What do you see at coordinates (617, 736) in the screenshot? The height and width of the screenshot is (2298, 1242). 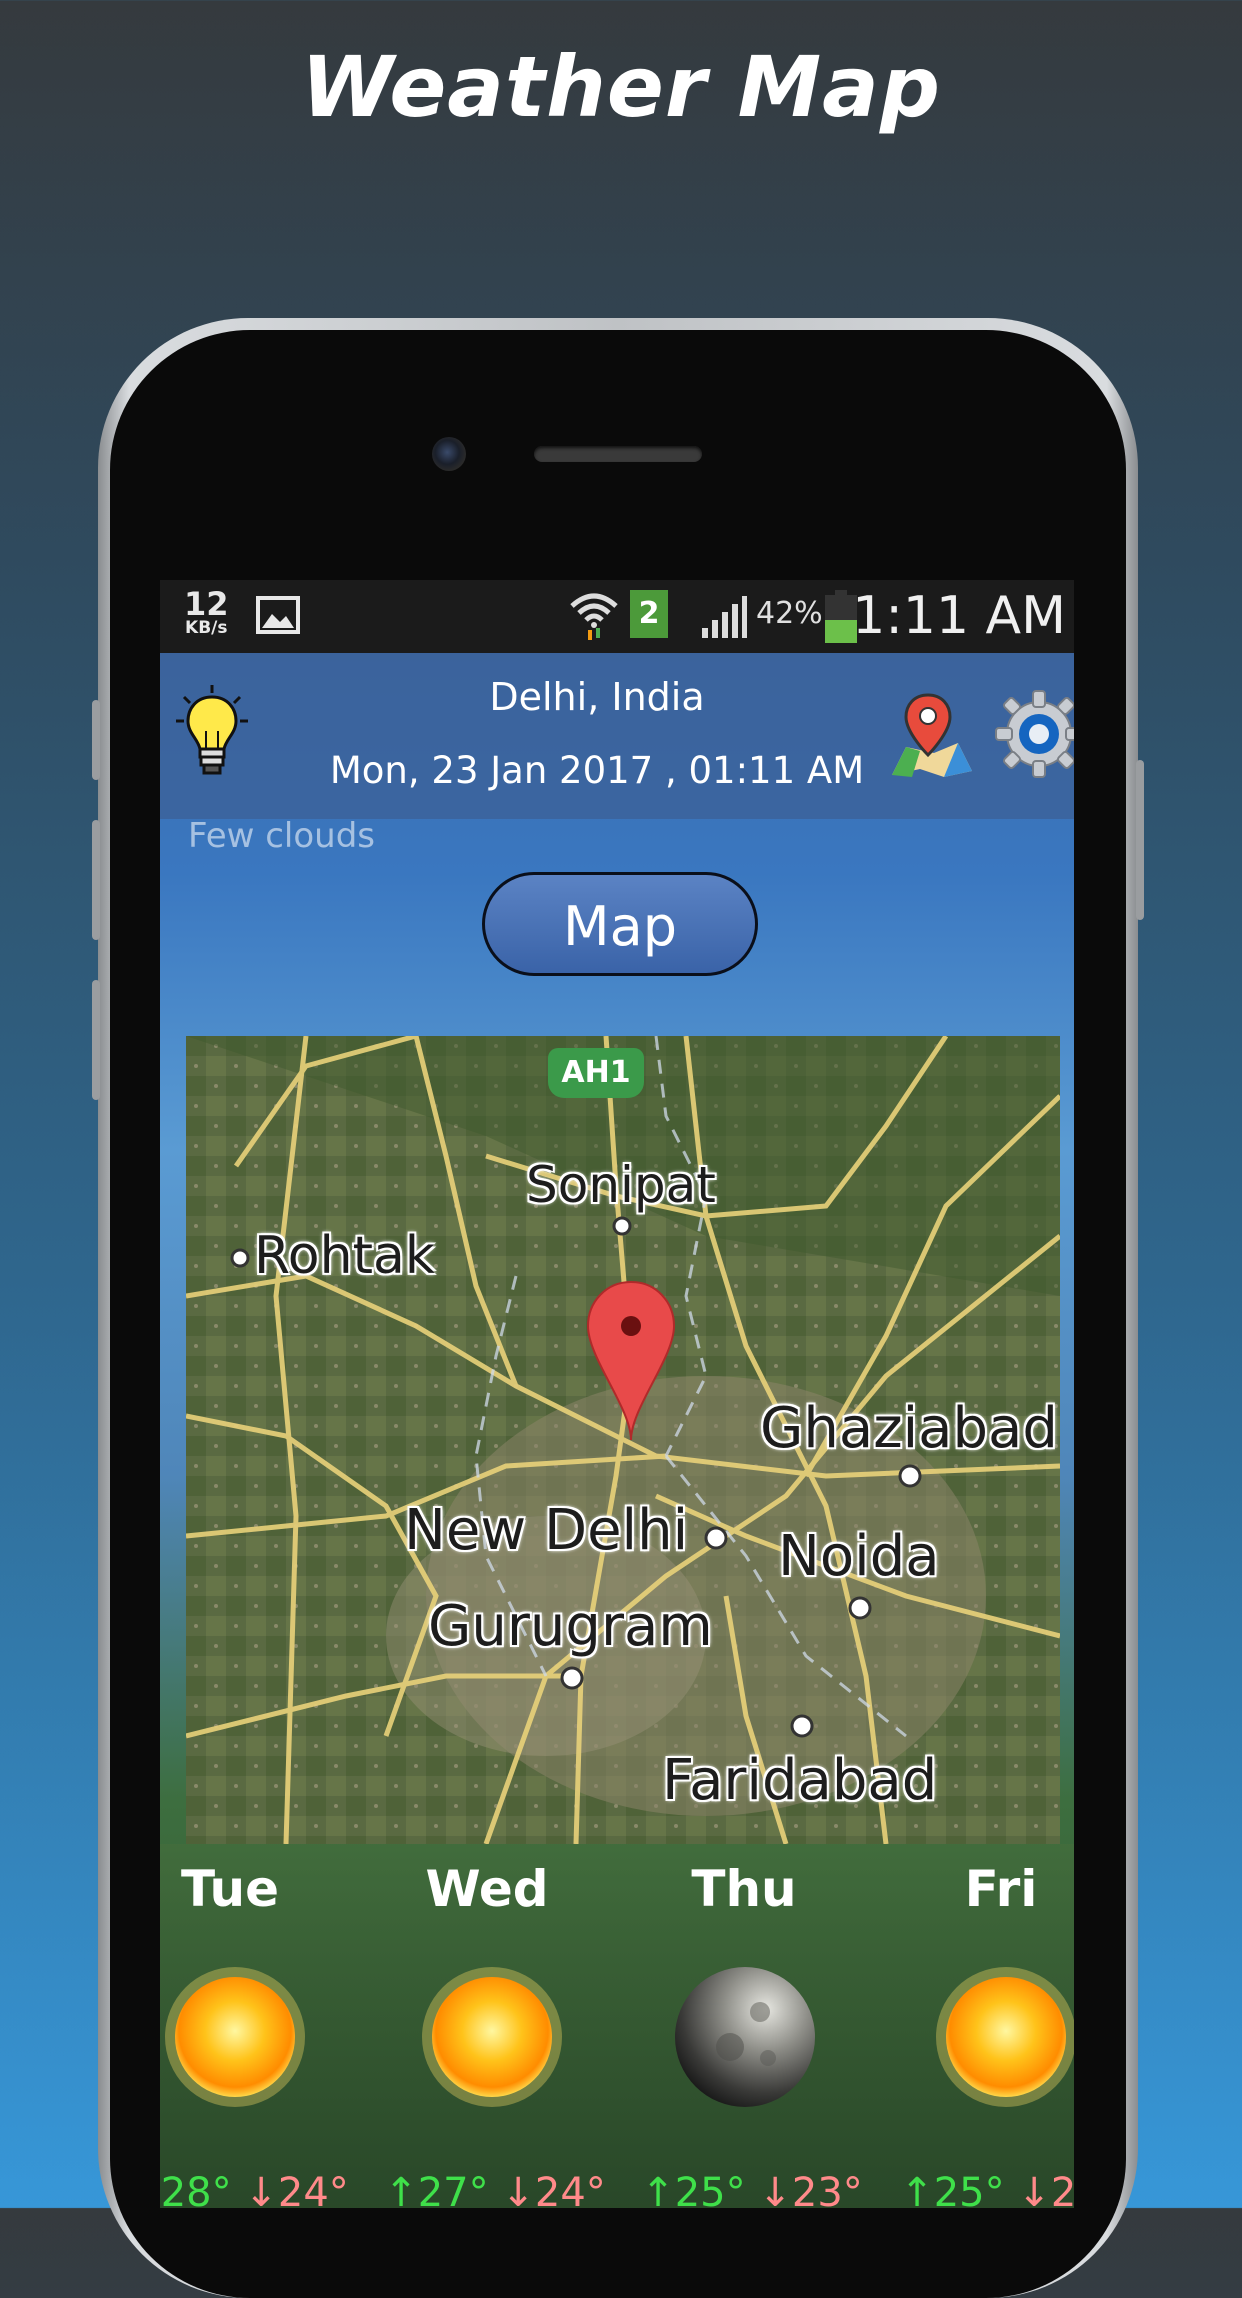 I see `app-header: Delhi, India Mon, 23 Jan 2017 , 01:11 AM` at bounding box center [617, 736].